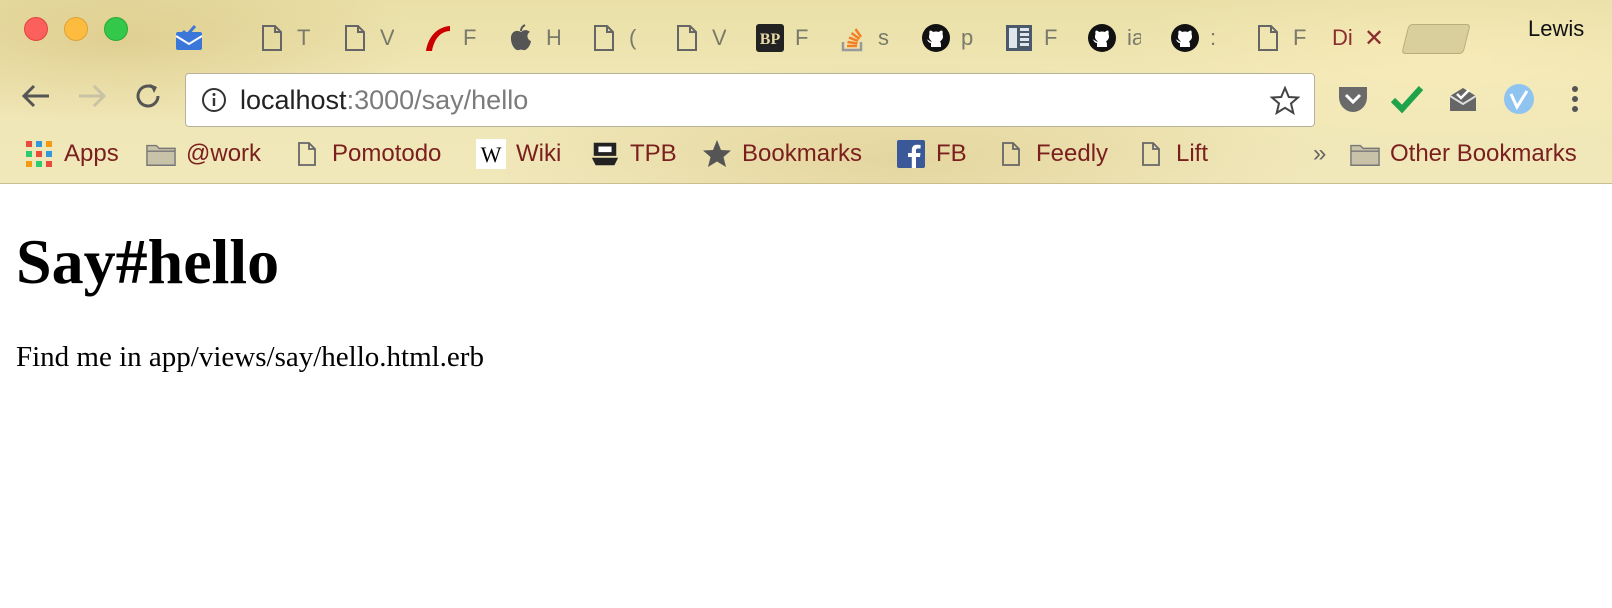 This screenshot has height=608, width=1612. I want to click on mail-check-extension-icon, so click(1463, 99).